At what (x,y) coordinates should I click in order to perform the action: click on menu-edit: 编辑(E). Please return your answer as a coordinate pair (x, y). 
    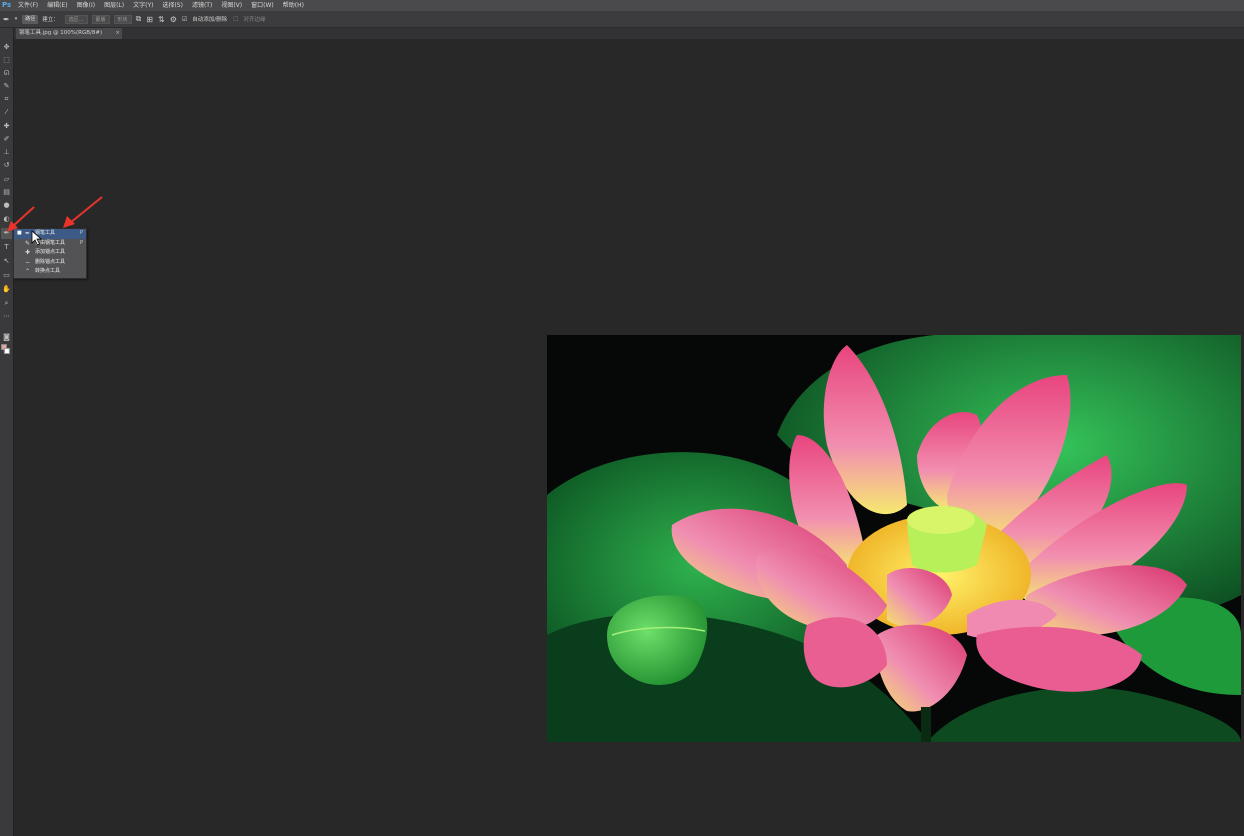
    Looking at the image, I should click on (57, 5).